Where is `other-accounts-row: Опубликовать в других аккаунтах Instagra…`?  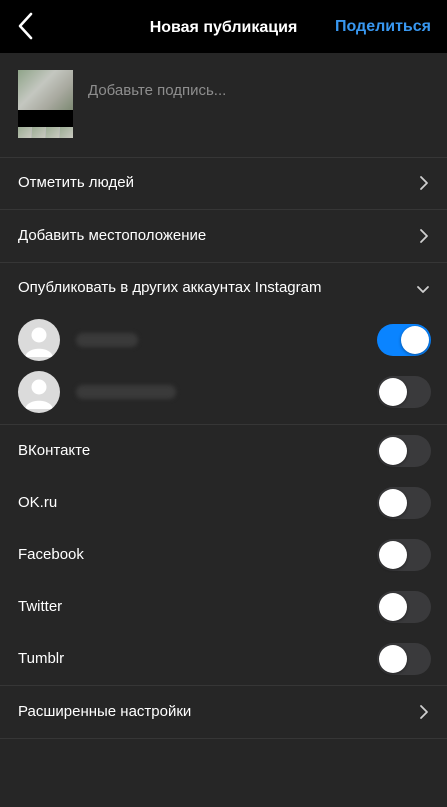 other-accounts-row: Опубликовать в других аккаунтах Instagra… is located at coordinates (223, 288).